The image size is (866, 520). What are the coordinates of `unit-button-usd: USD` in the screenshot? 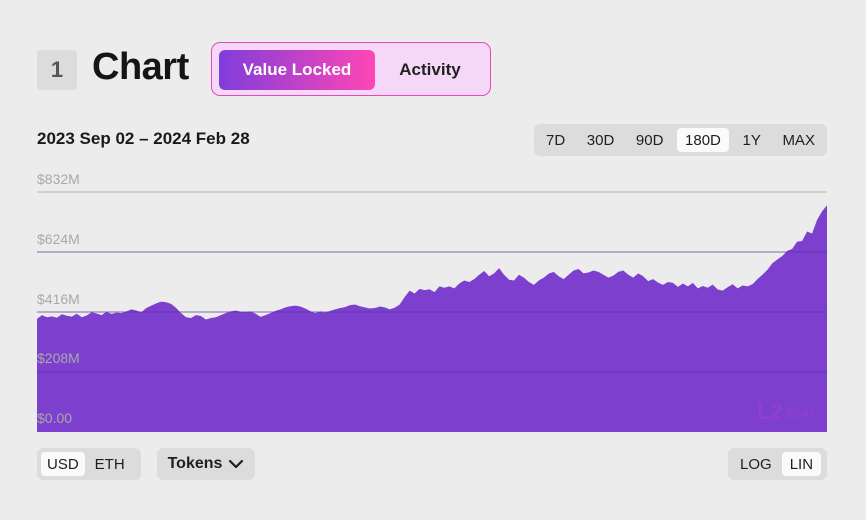 It's located at (63, 464).